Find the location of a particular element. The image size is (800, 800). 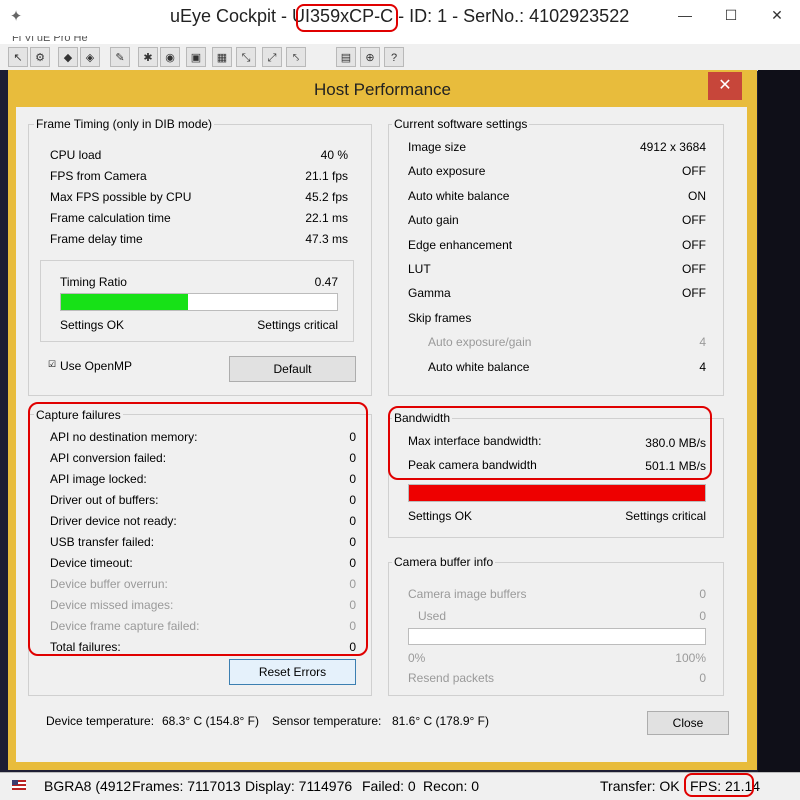

background-edge is located at coordinates (4, 421).